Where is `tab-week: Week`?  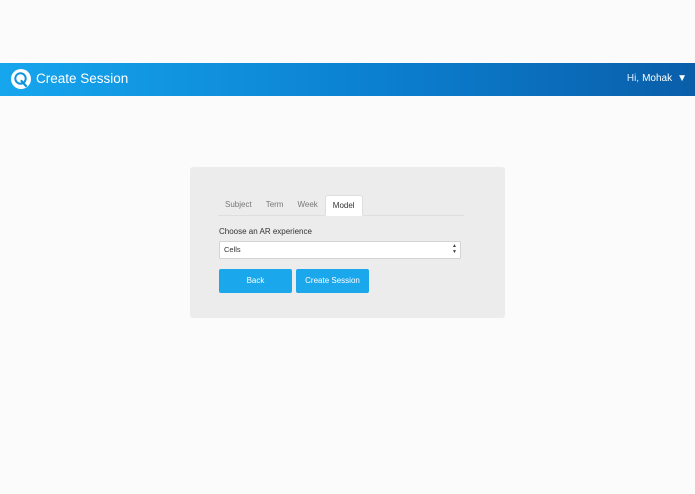 tab-week: Week is located at coordinates (307, 205).